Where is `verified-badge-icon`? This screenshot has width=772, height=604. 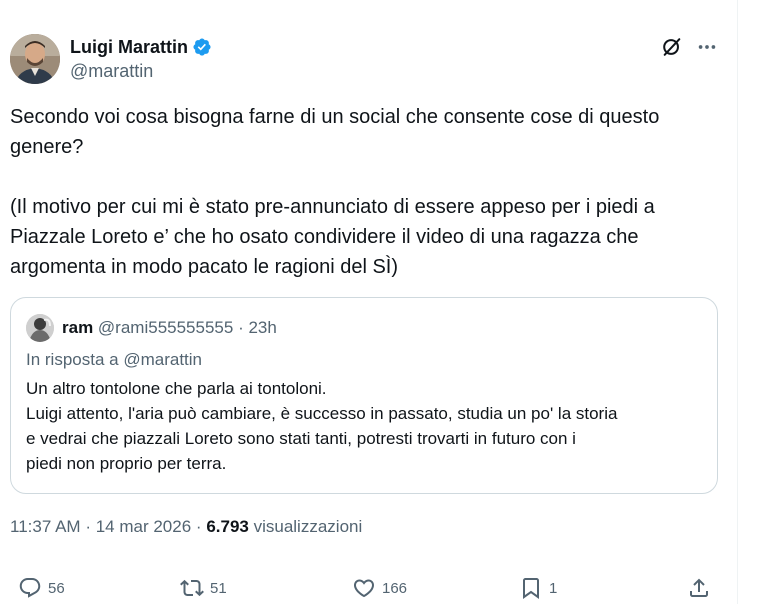
verified-badge-icon is located at coordinates (202, 47).